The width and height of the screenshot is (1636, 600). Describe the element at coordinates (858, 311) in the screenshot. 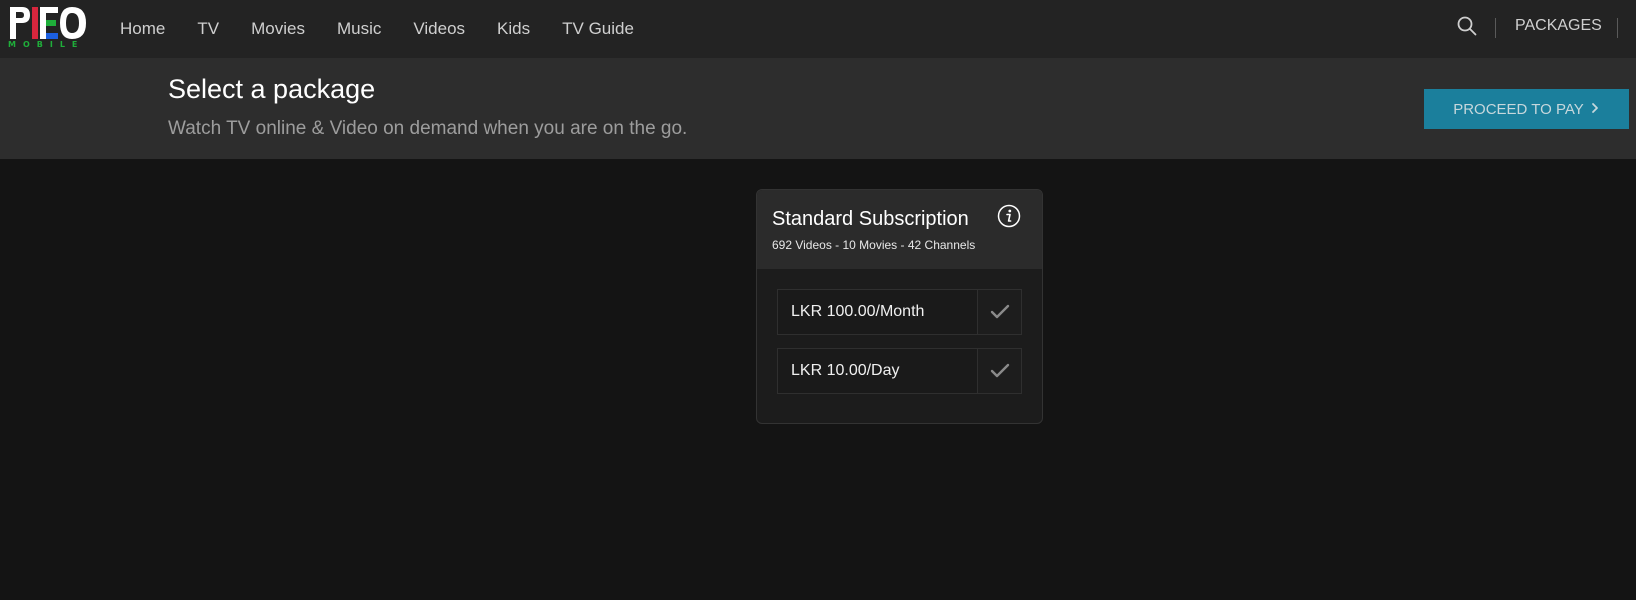

I see `package-option-label: LKR 100.00/Month` at that location.